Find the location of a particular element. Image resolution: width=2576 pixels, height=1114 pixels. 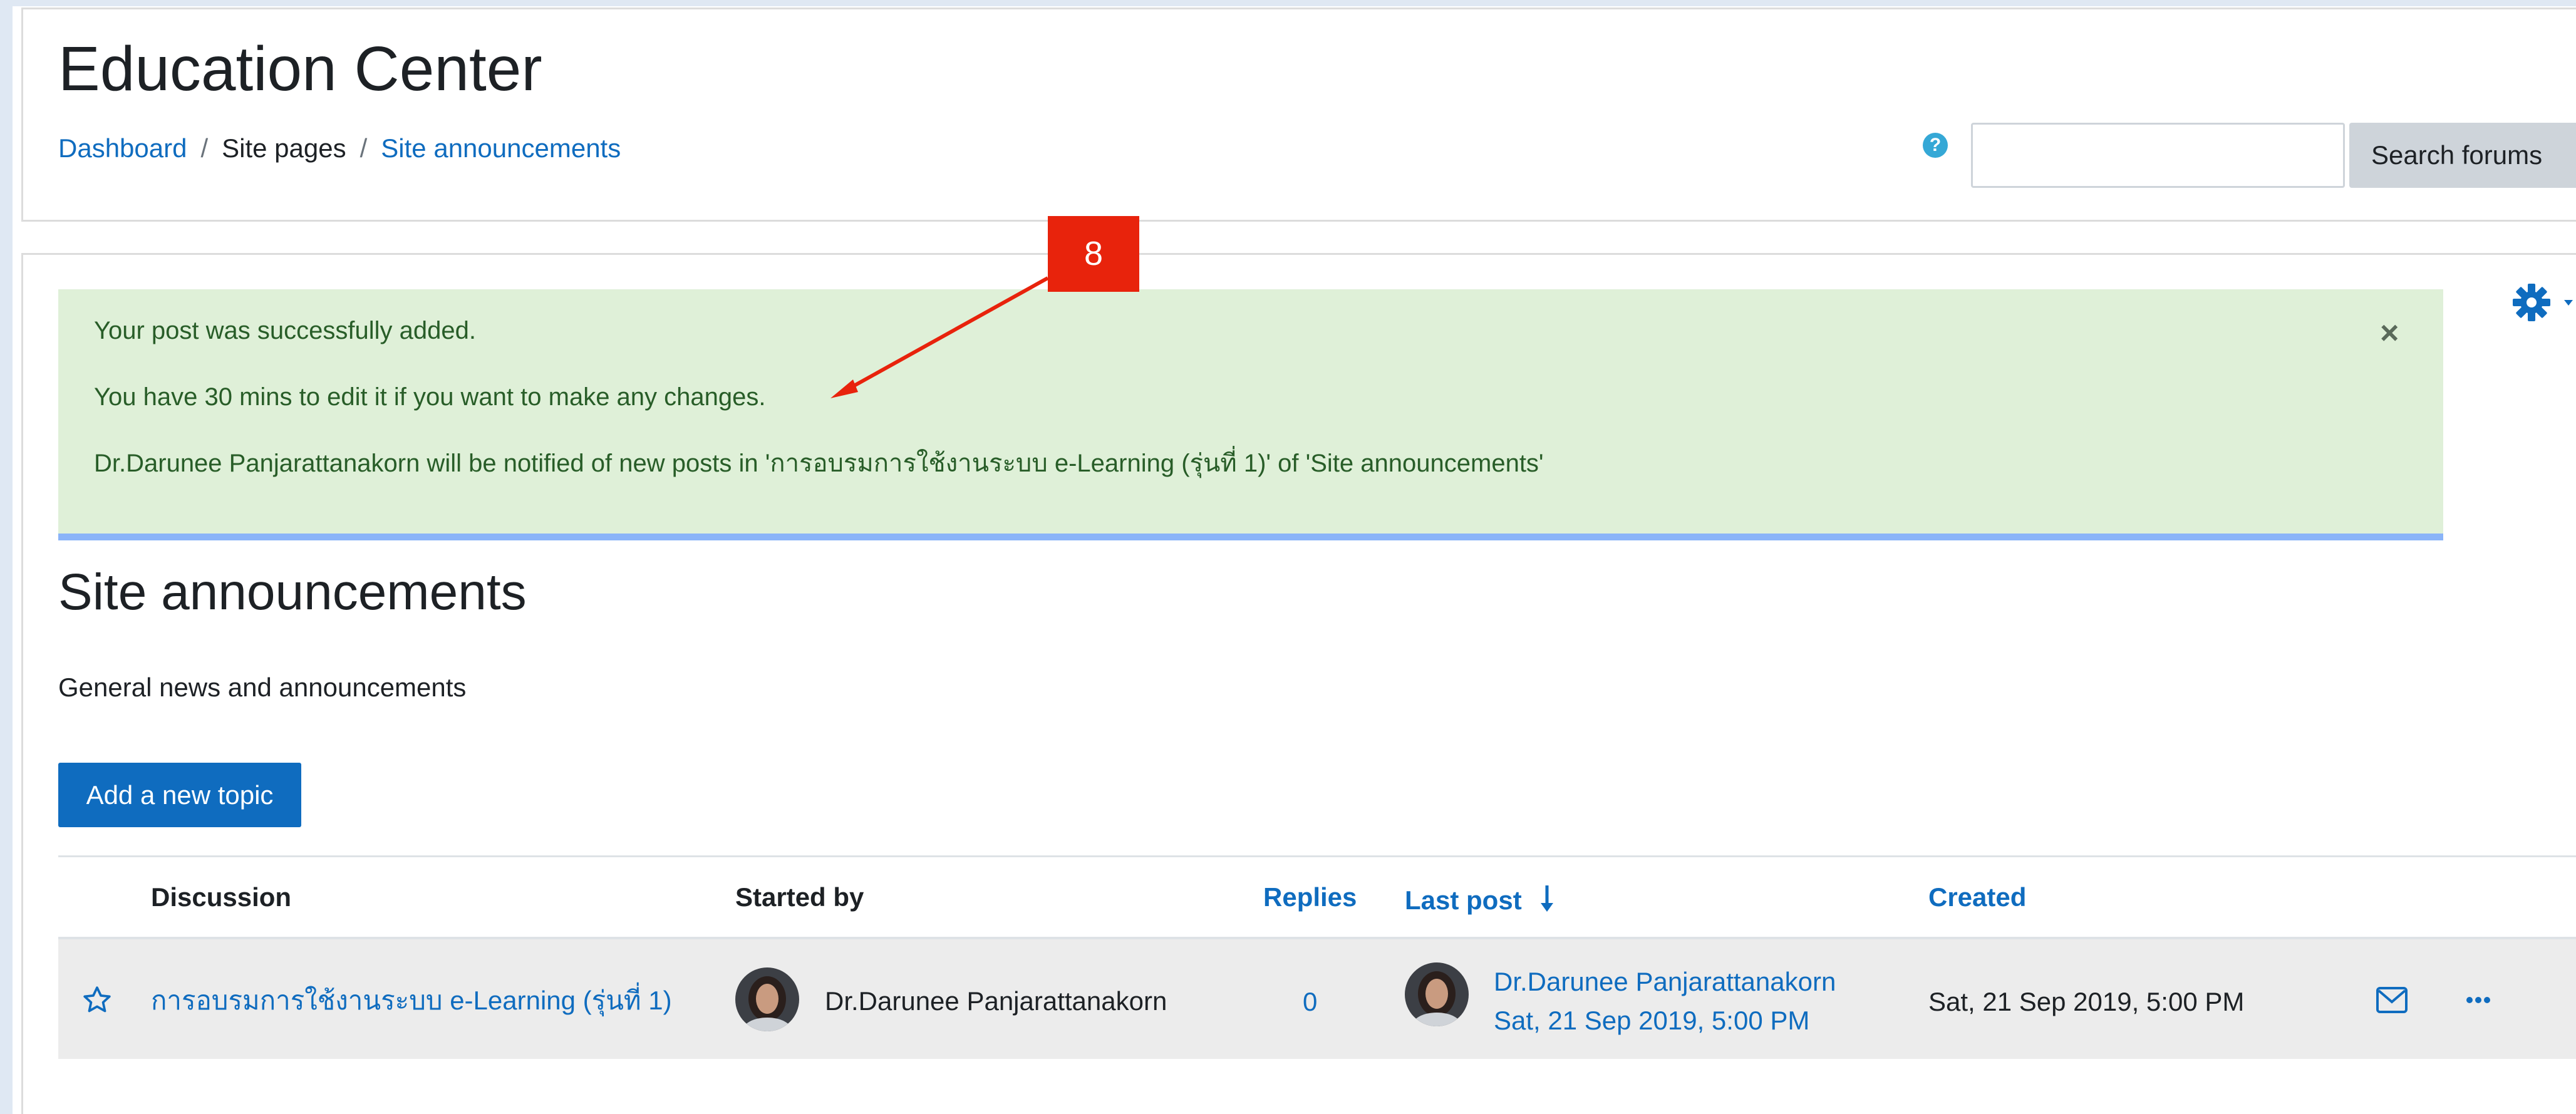

window-top-strip is located at coordinates (1288, 3).